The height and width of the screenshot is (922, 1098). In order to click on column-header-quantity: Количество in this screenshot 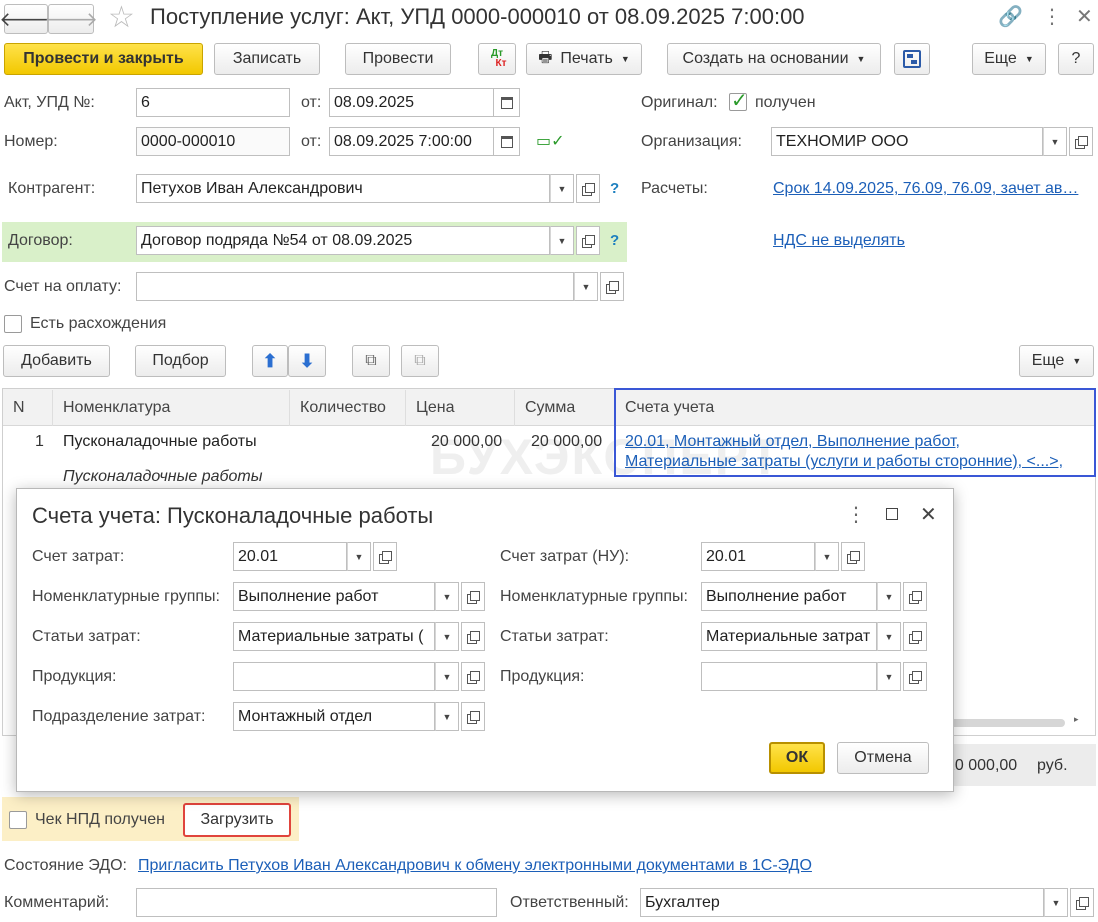, I will do `click(348, 408)`.